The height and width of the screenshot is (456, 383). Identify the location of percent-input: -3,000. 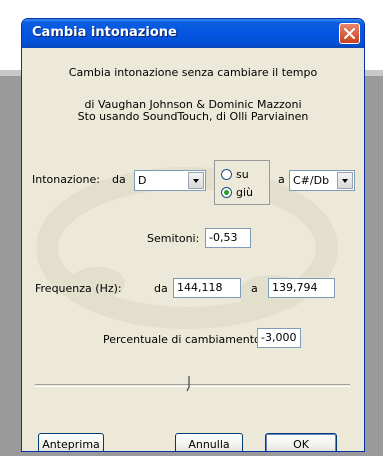
(279, 338).